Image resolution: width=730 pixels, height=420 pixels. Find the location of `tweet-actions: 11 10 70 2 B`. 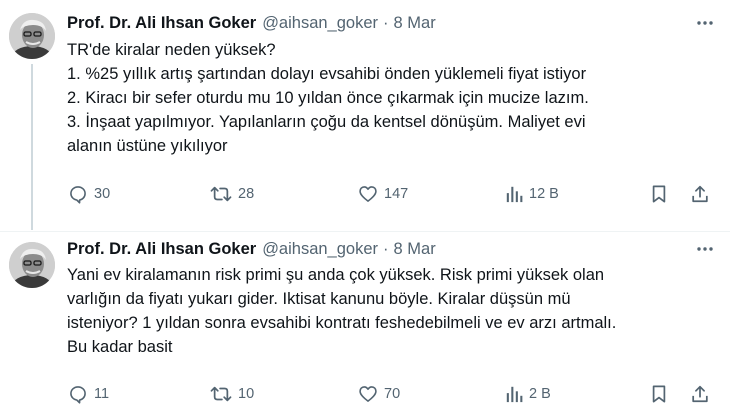

tweet-actions: 11 10 70 2 B is located at coordinates (365, 394).